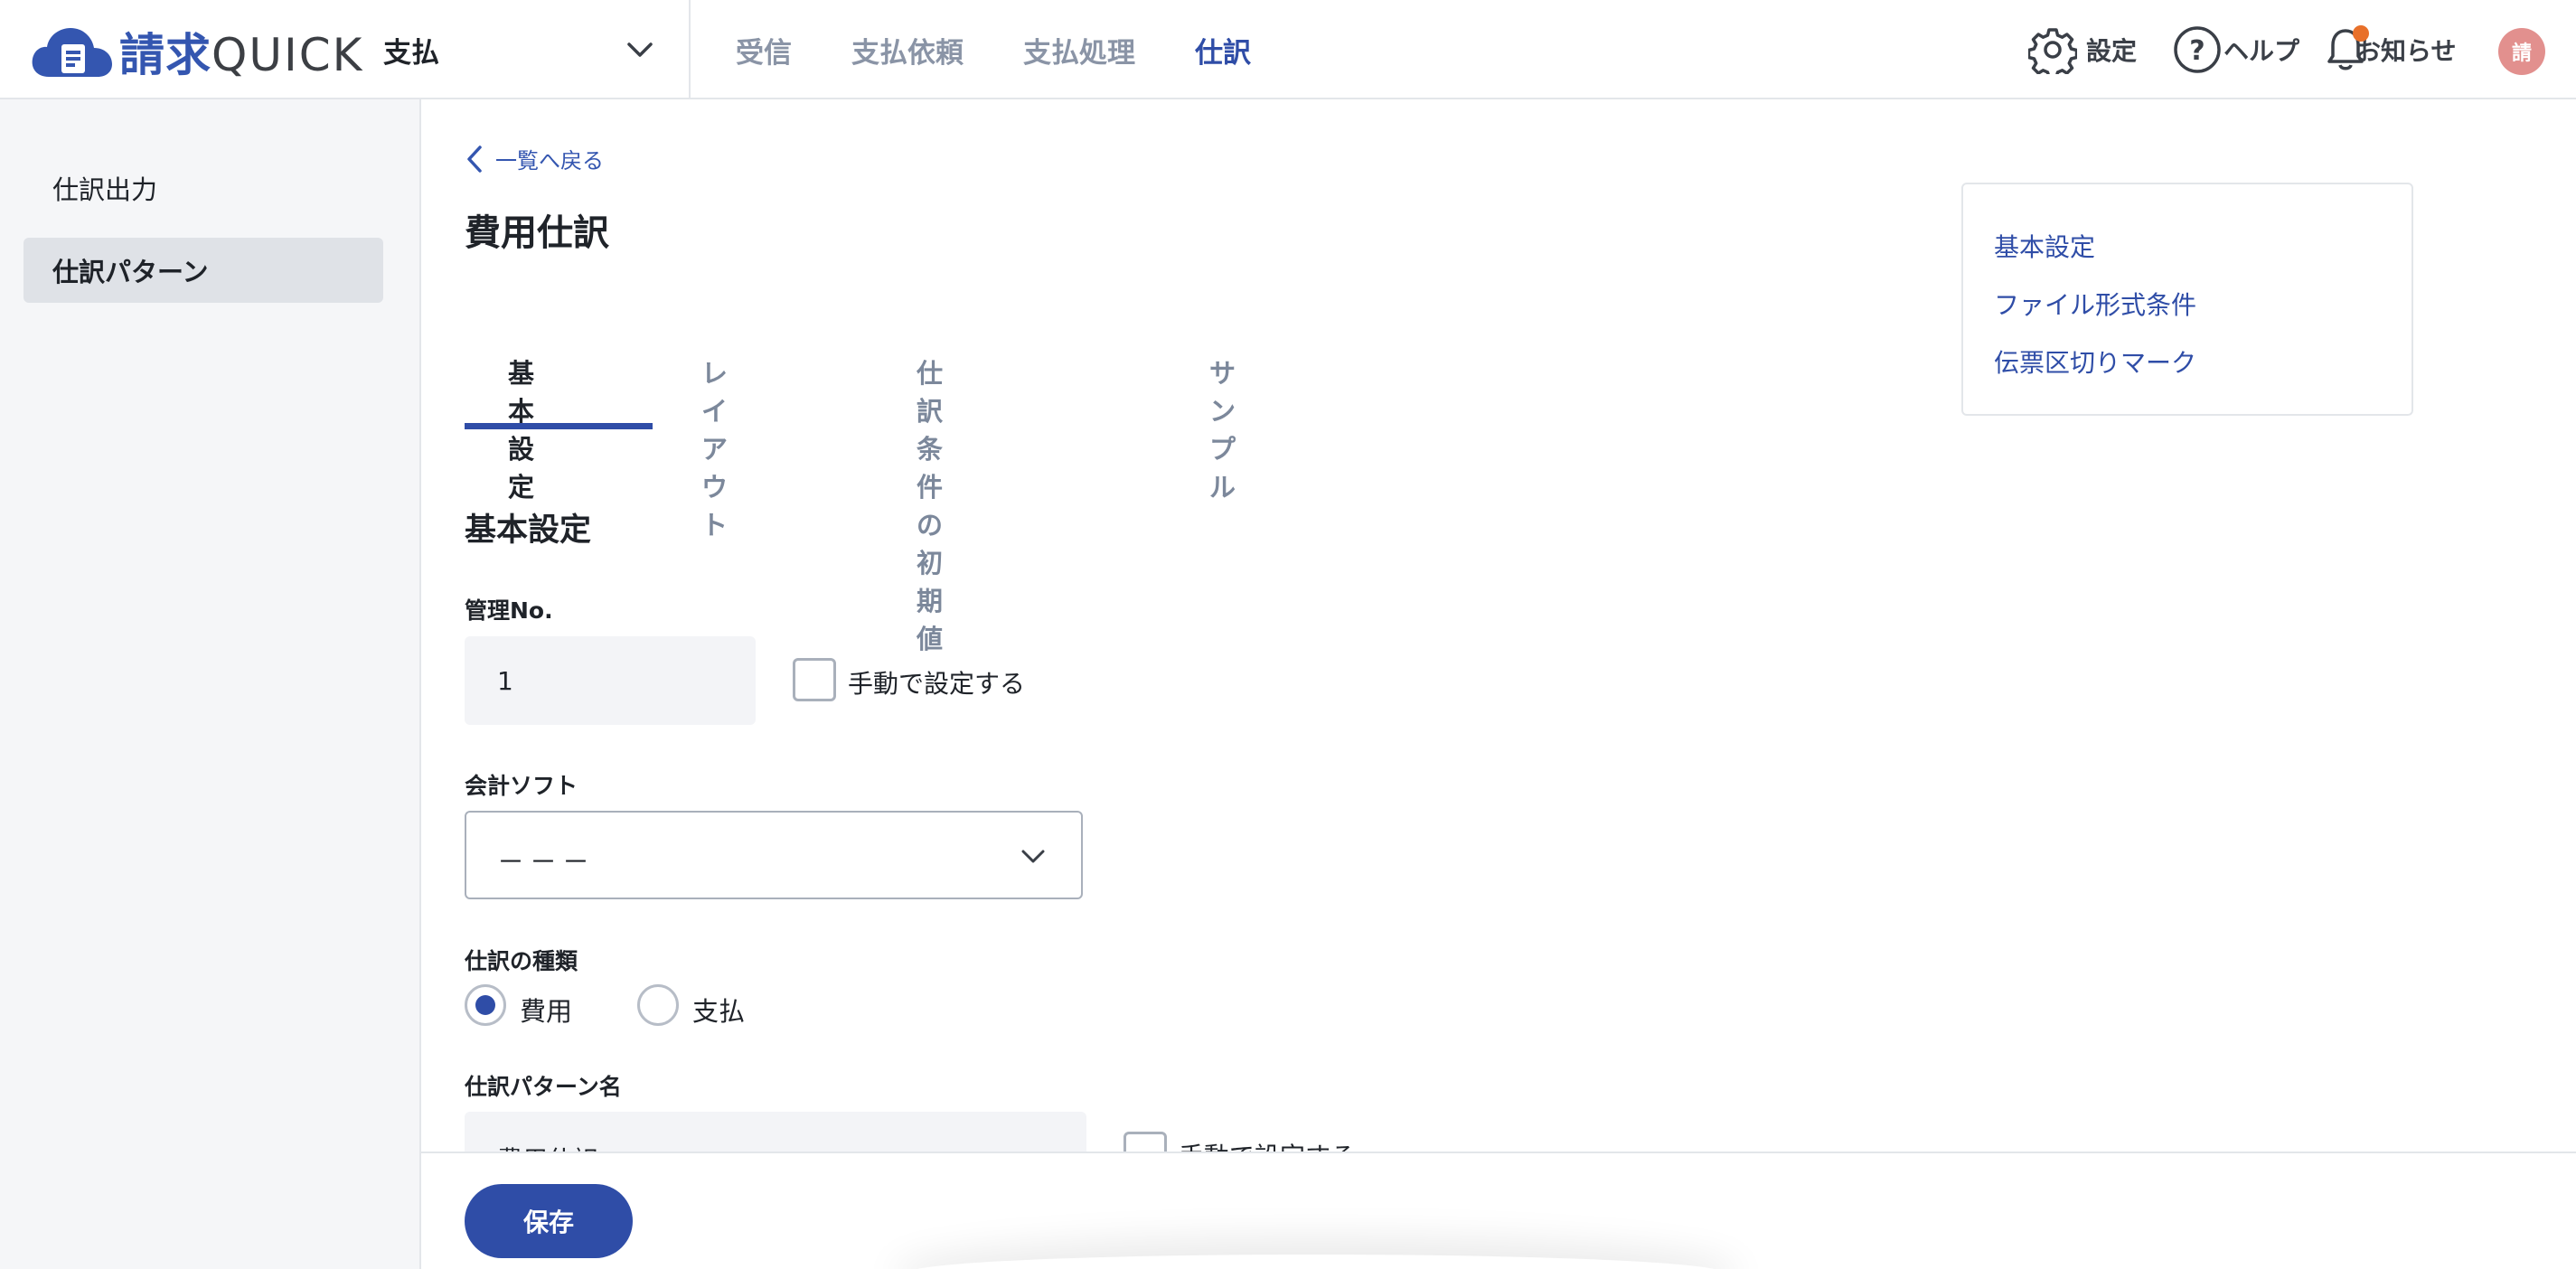 This screenshot has height=1269, width=2576. I want to click on management-no-manual-label: 手動で設定する, so click(937, 684).